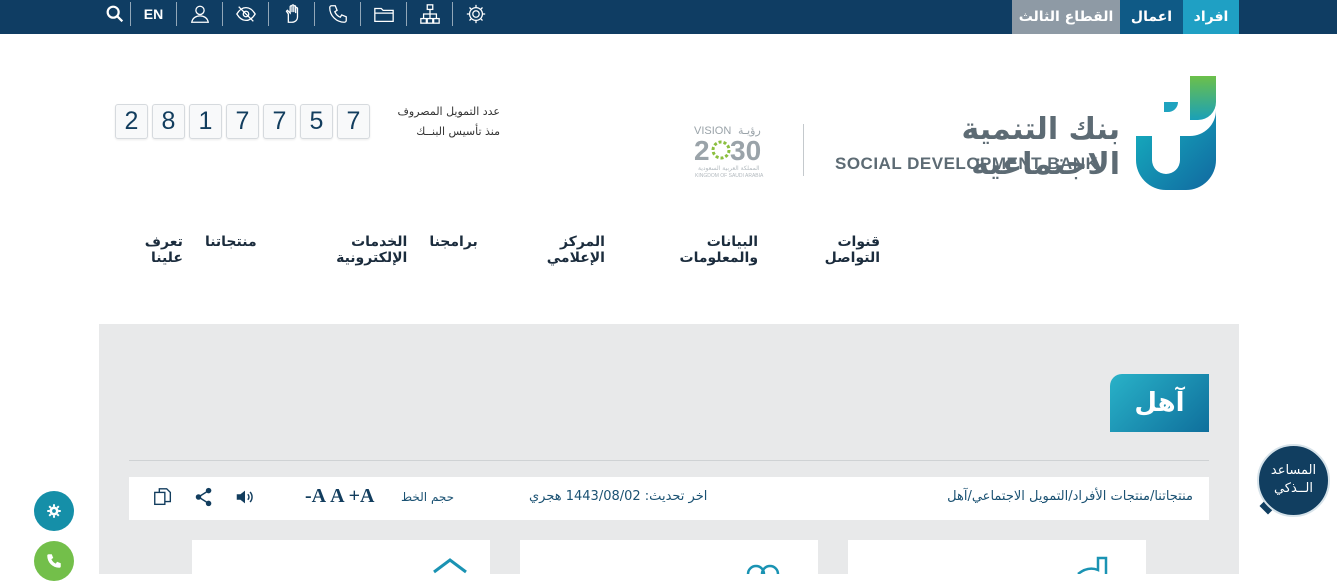  I want to click on counter-digit: 2, so click(131, 121).